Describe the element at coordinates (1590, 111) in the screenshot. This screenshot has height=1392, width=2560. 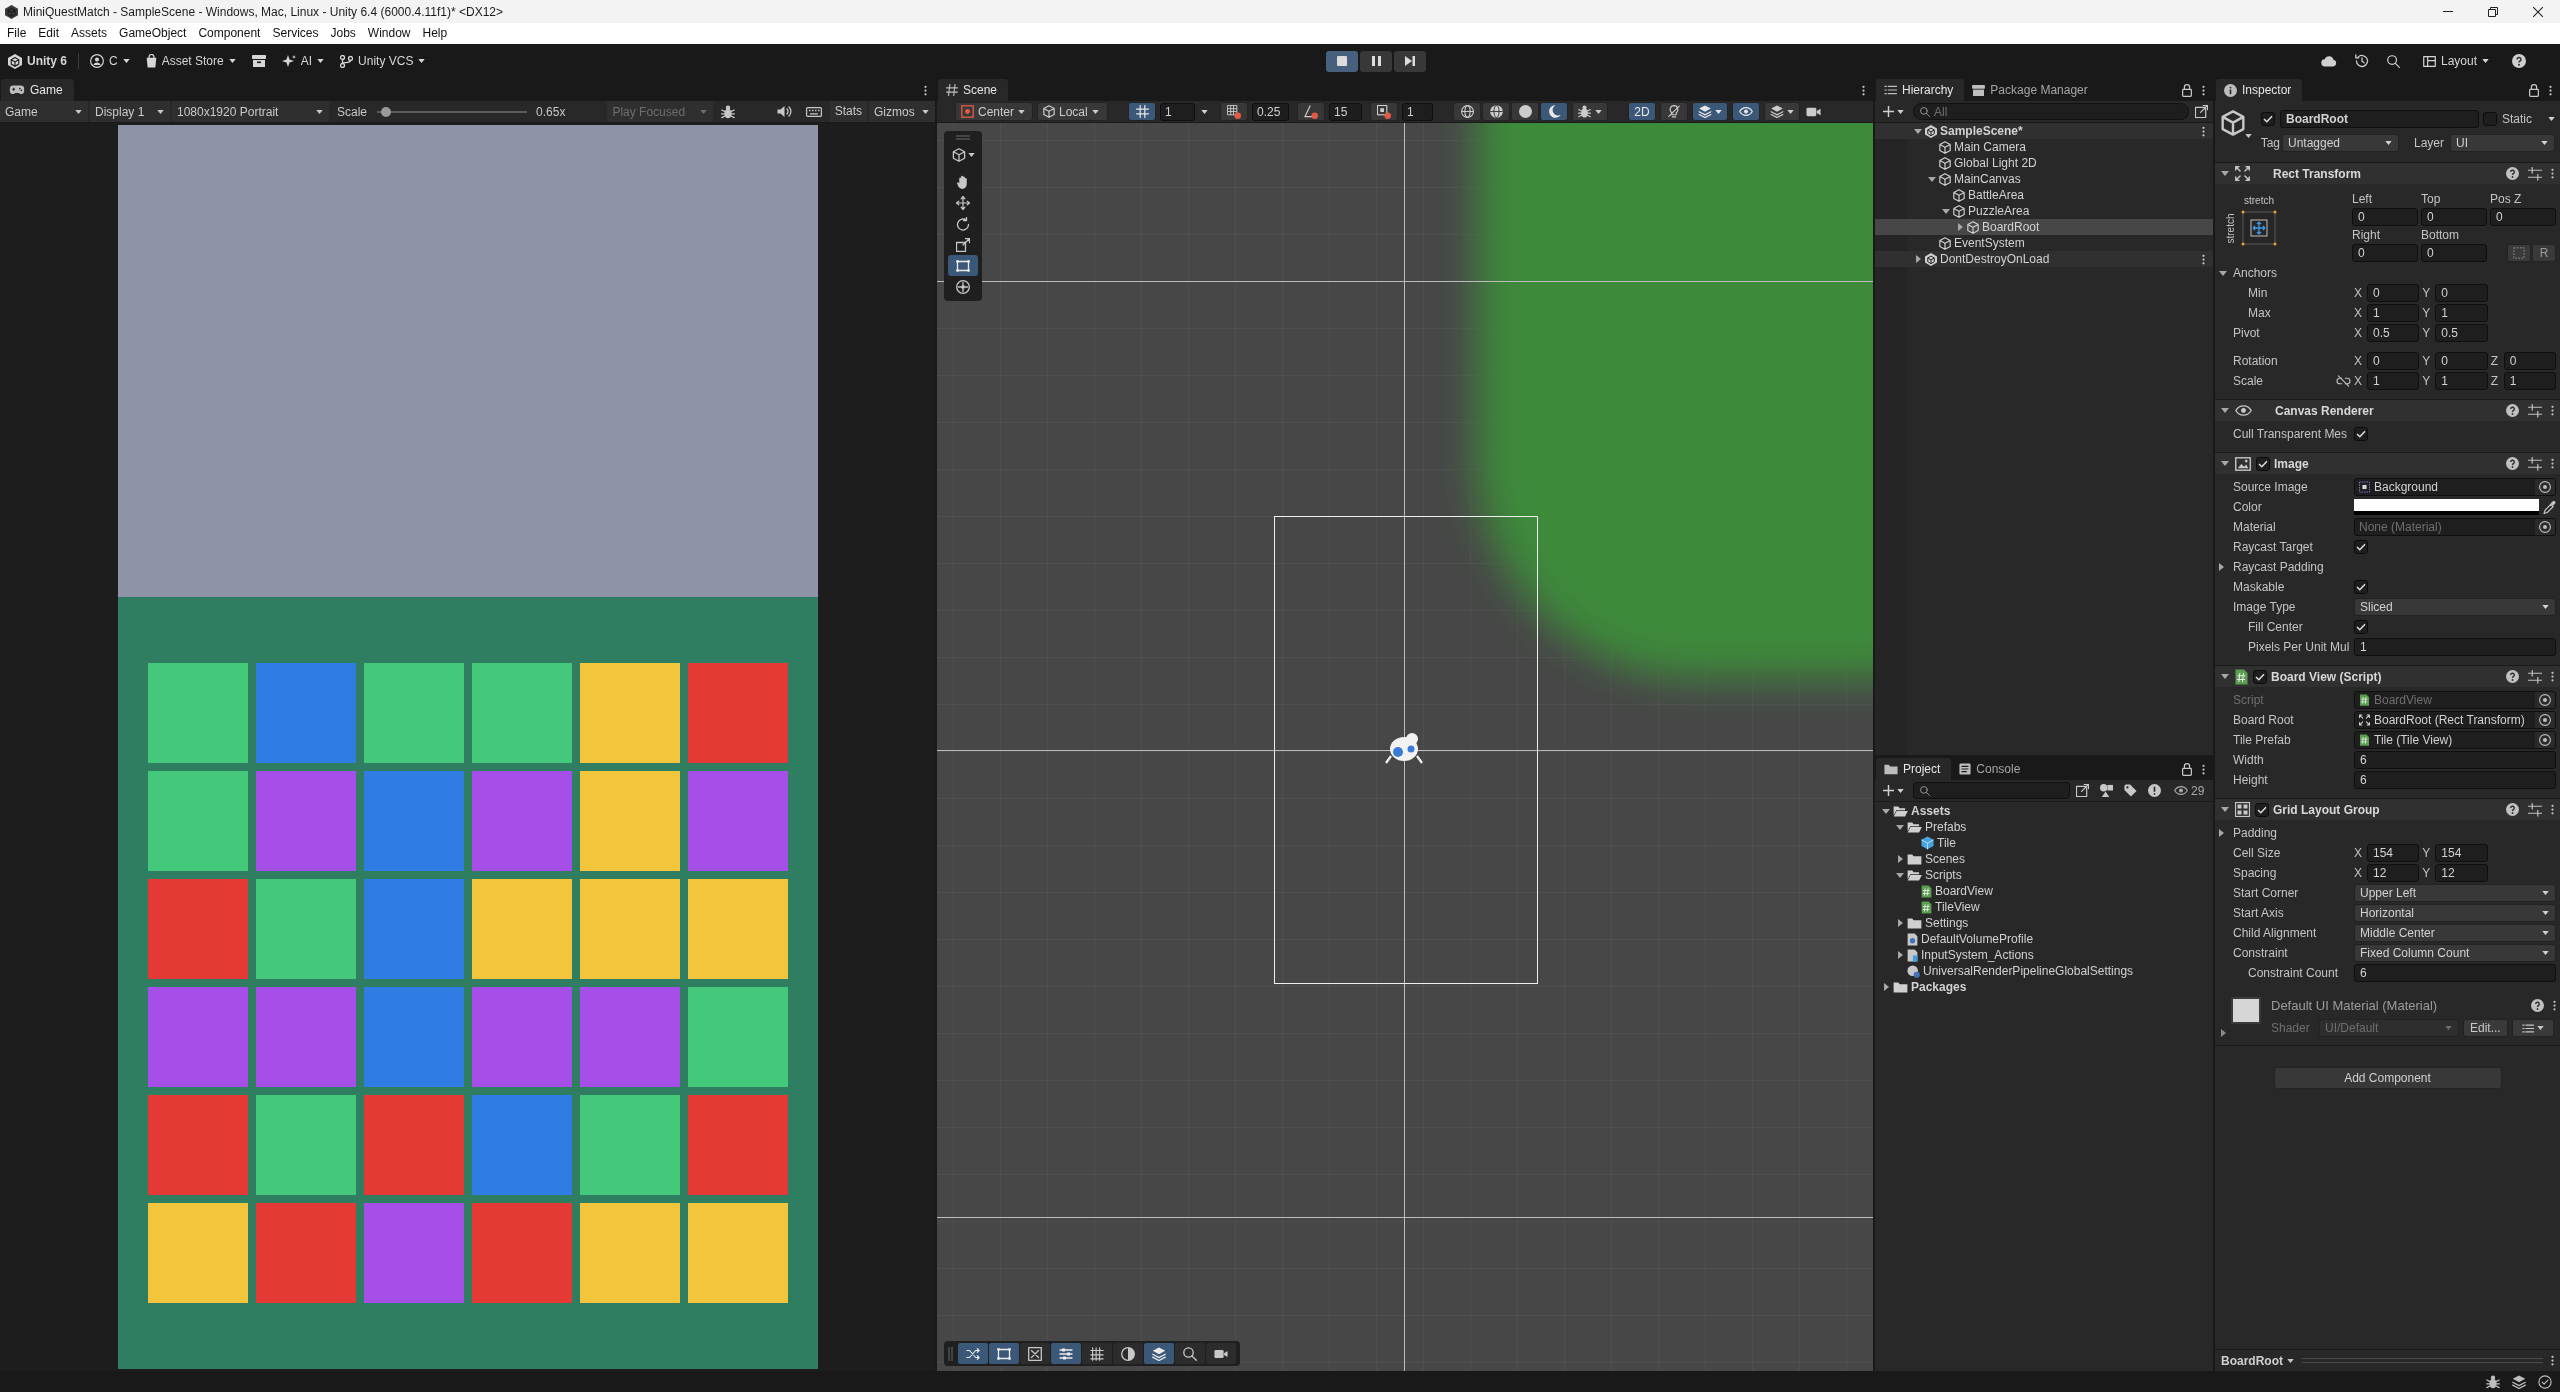
I see `debug-dropdown` at that location.